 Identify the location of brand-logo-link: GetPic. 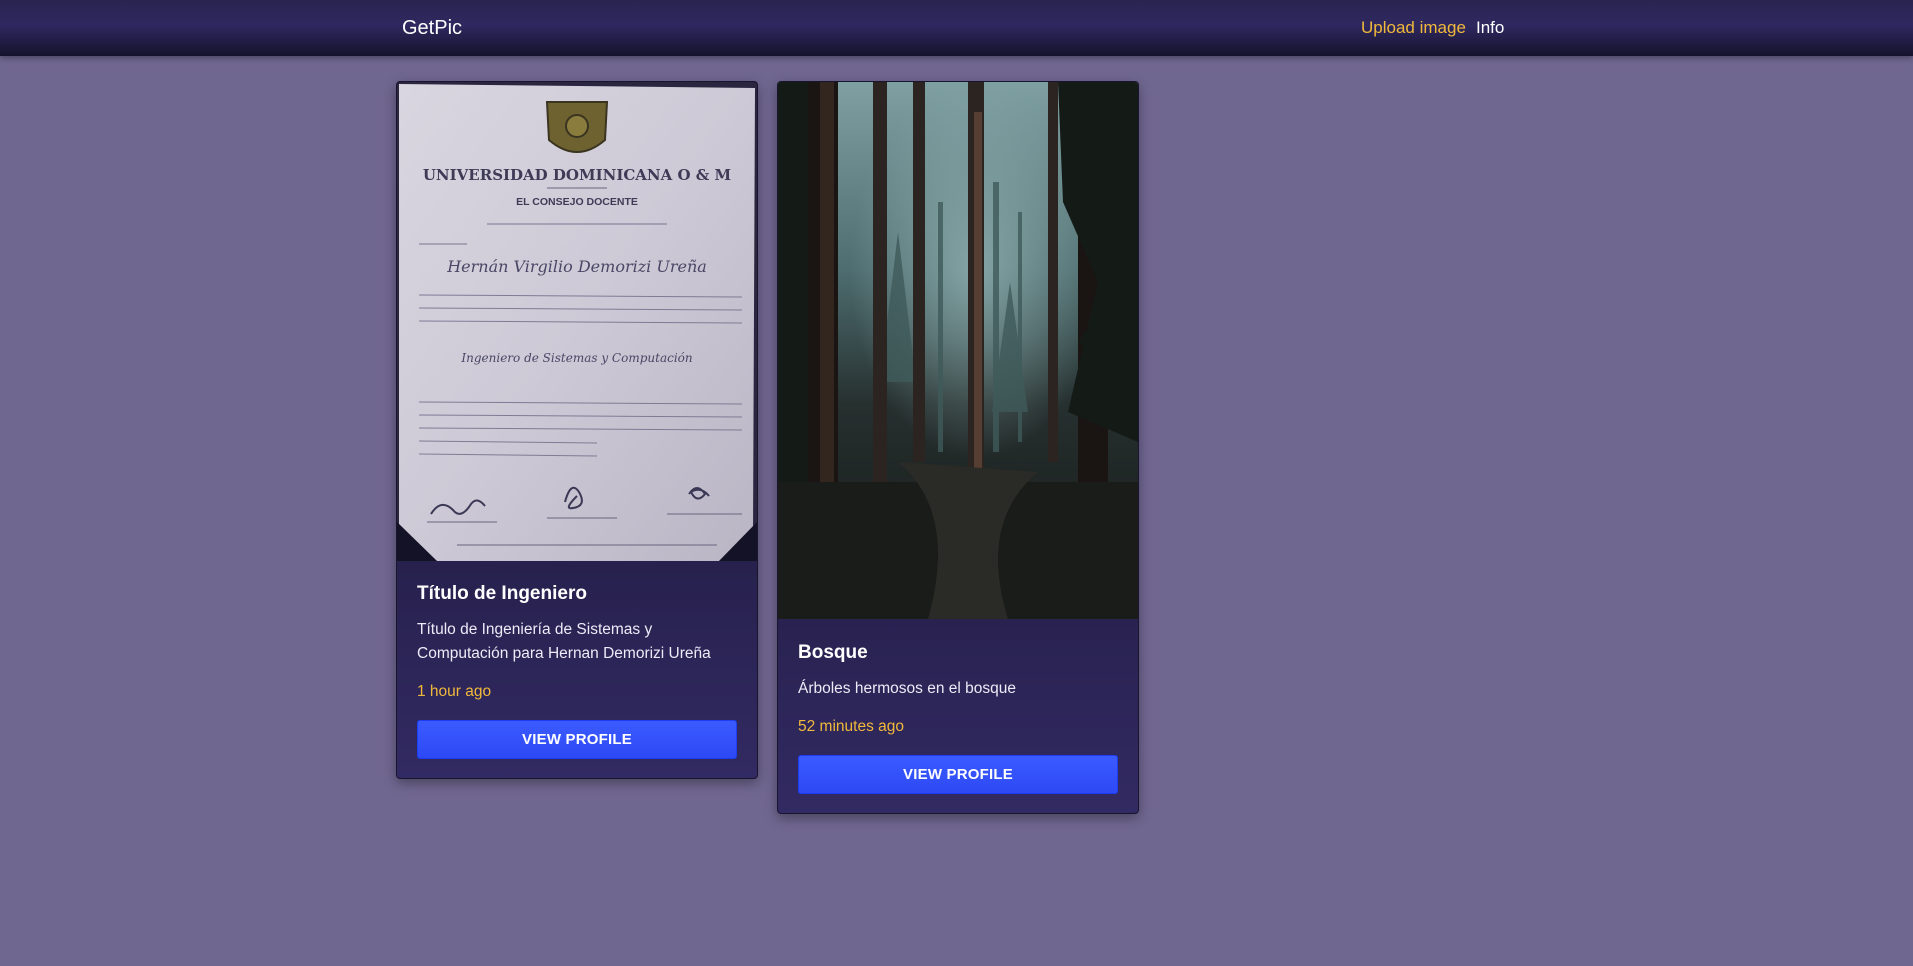
(432, 28).